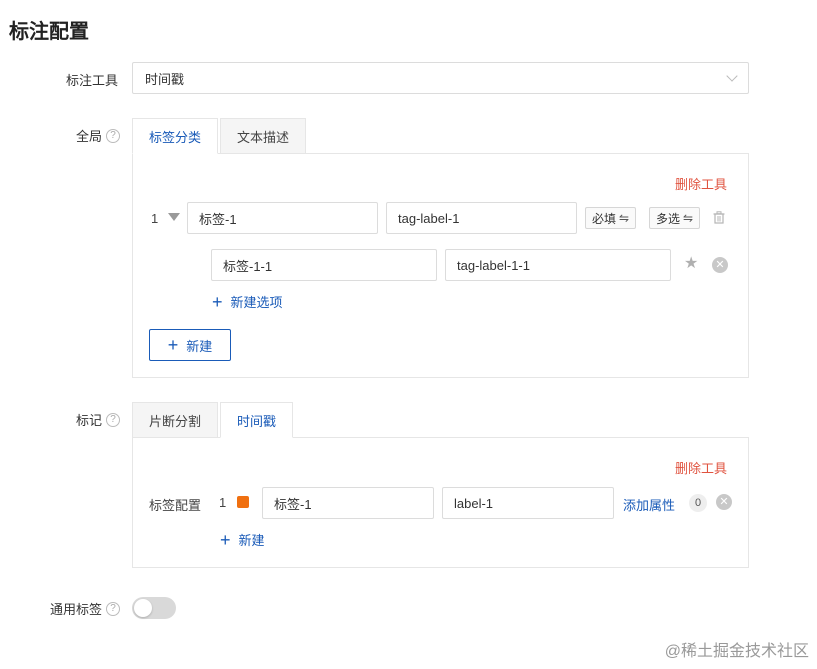 This screenshot has width=817, height=669. What do you see at coordinates (251, 540) in the screenshot?
I see `mark-new-label: 新建` at bounding box center [251, 540].